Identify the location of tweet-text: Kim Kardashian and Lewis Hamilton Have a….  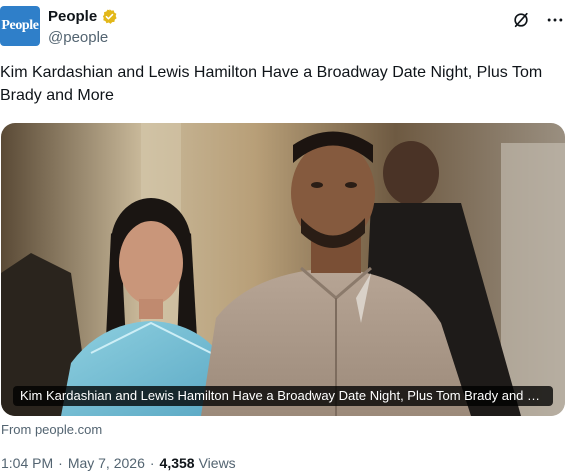
(271, 84).